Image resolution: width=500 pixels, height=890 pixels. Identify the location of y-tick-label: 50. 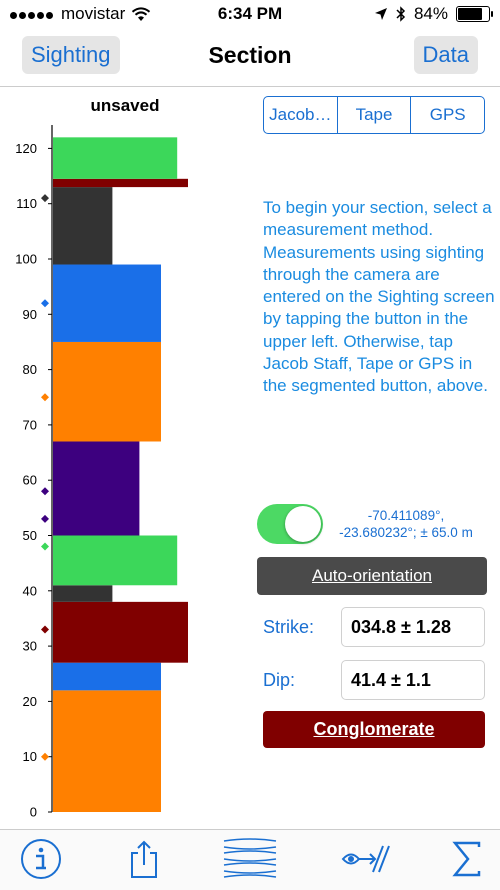
(30, 535).